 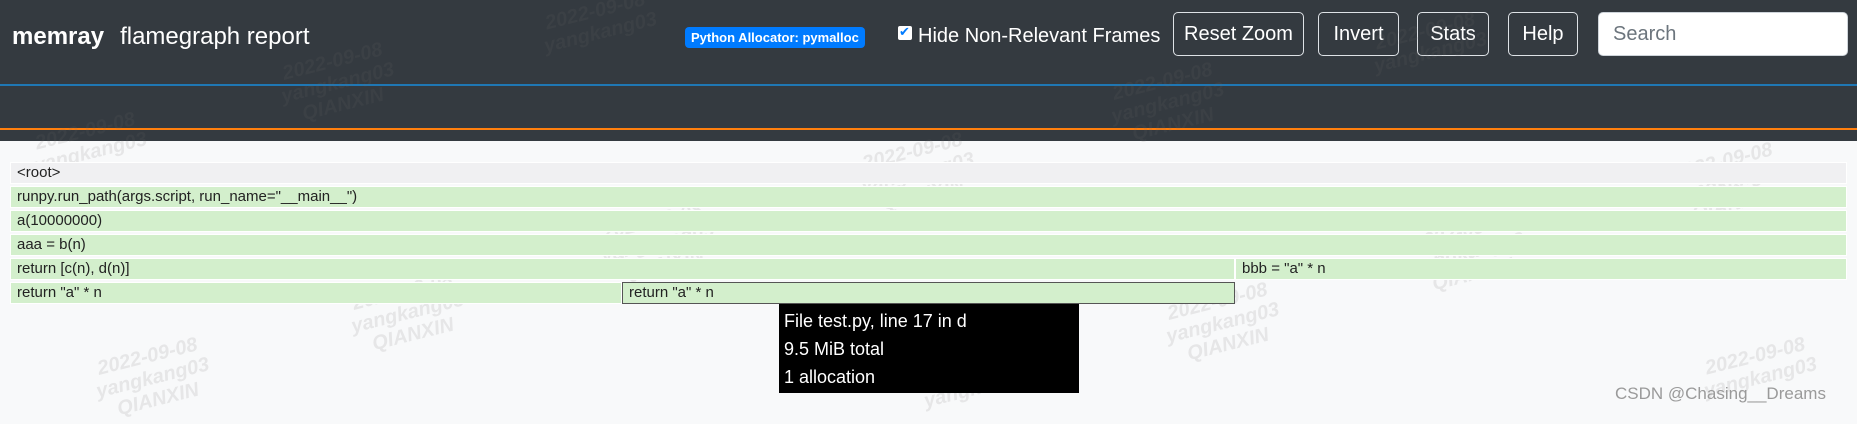 What do you see at coordinates (1238, 34) in the screenshot?
I see `reset-zoom-button: Reset Zoom` at bounding box center [1238, 34].